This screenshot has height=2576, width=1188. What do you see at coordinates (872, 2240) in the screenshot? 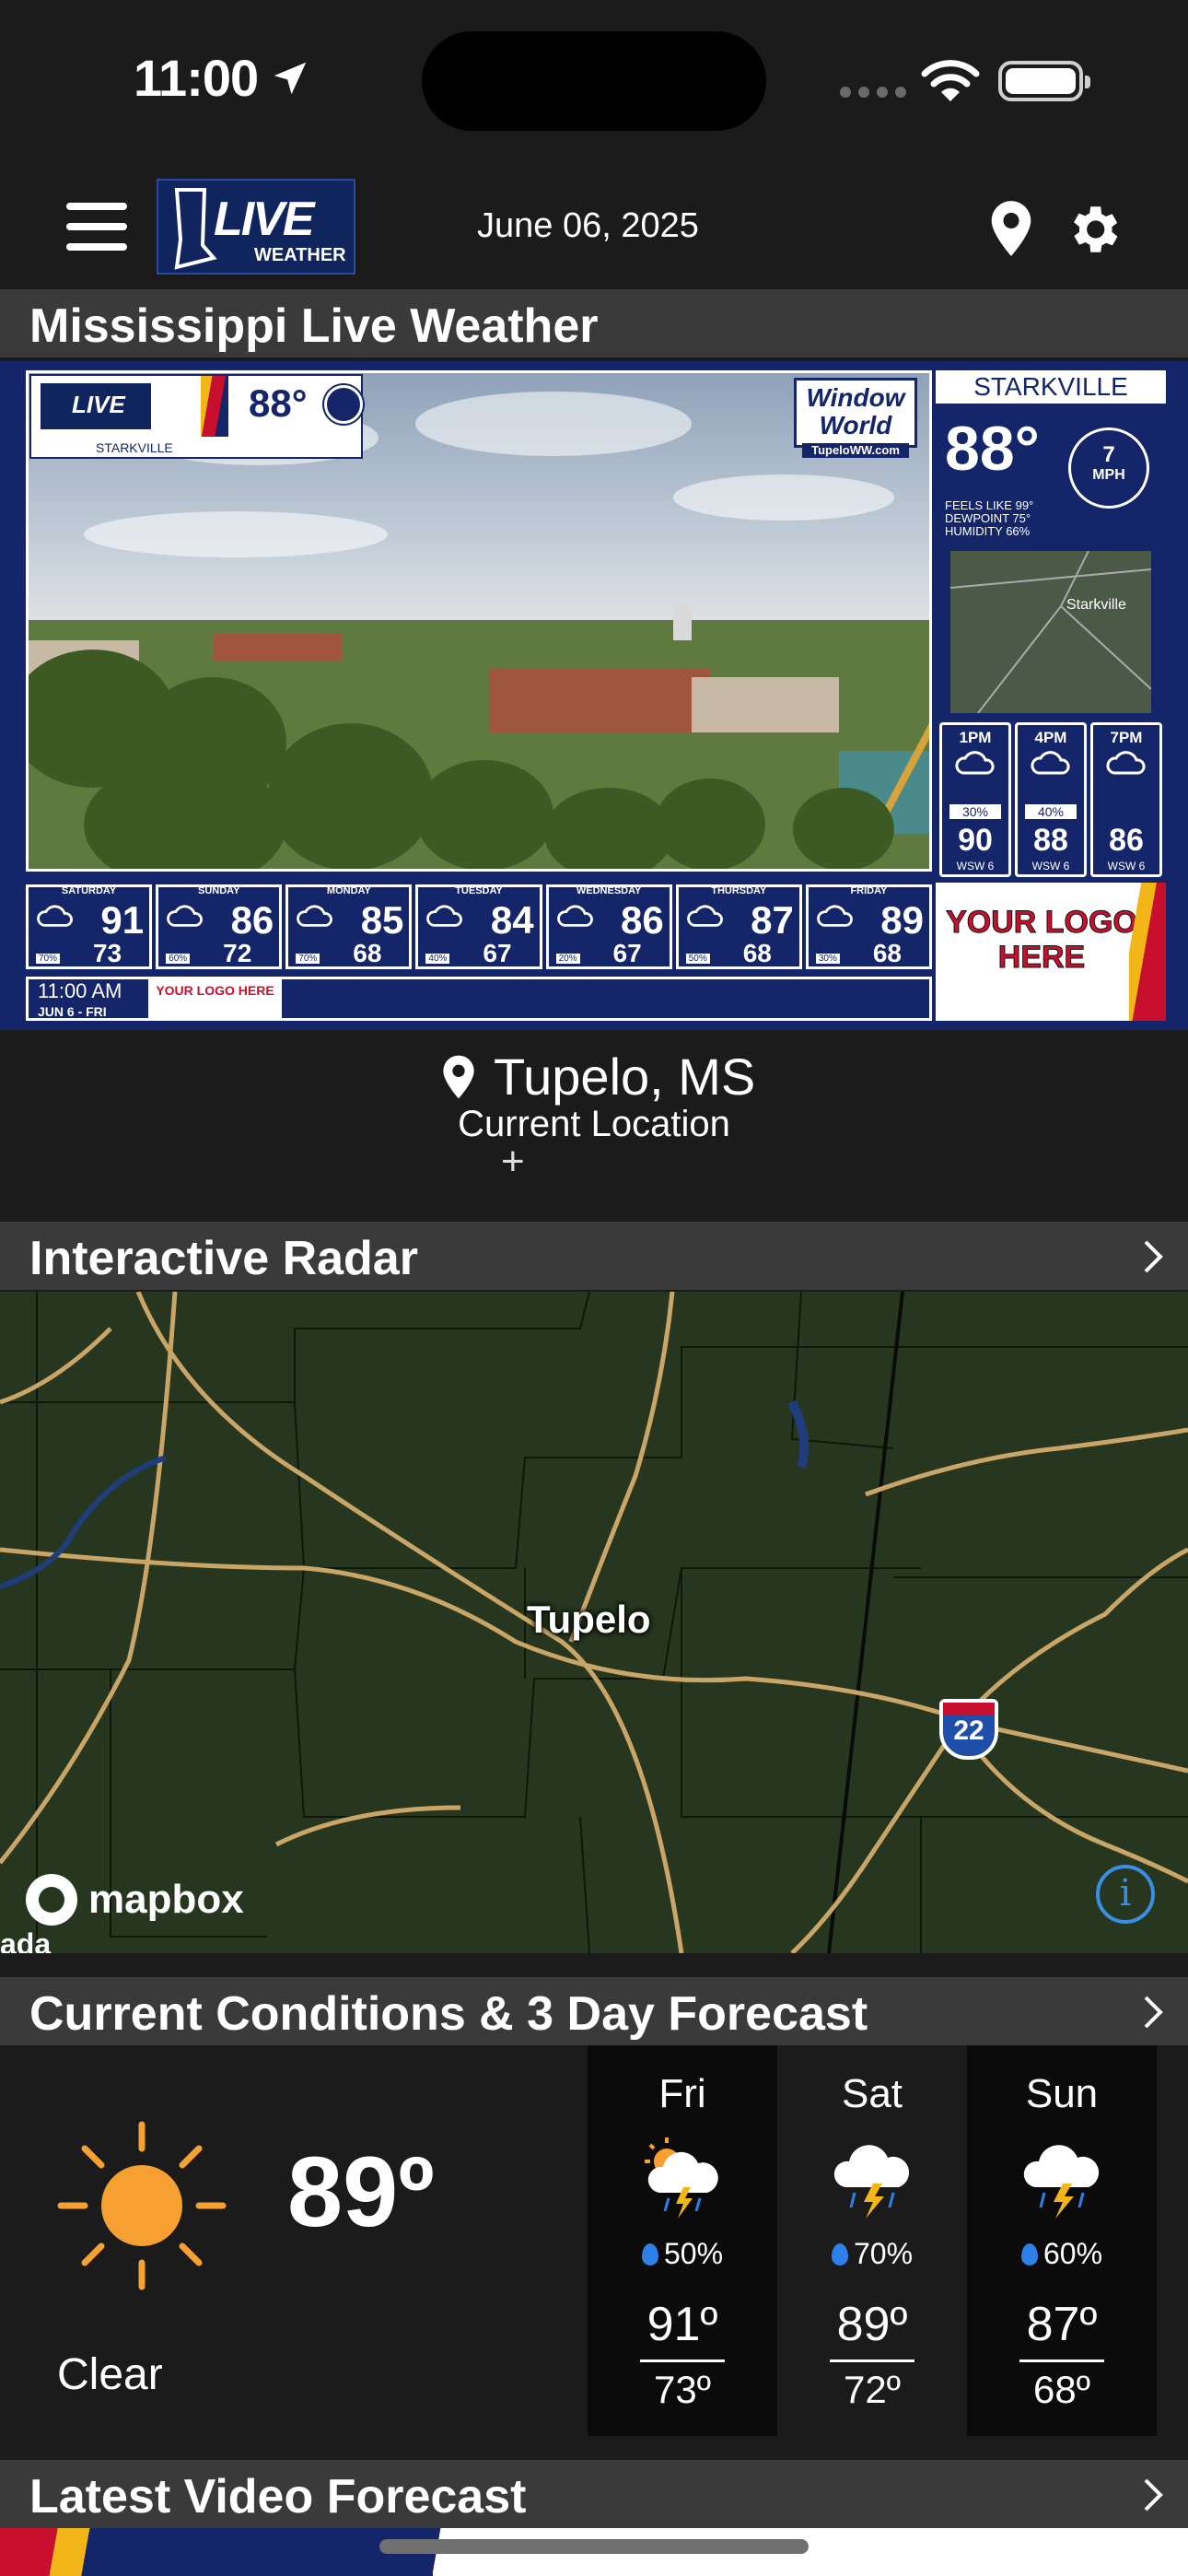
I see `forecast-day: Sat 70% 89º 72º` at bounding box center [872, 2240].